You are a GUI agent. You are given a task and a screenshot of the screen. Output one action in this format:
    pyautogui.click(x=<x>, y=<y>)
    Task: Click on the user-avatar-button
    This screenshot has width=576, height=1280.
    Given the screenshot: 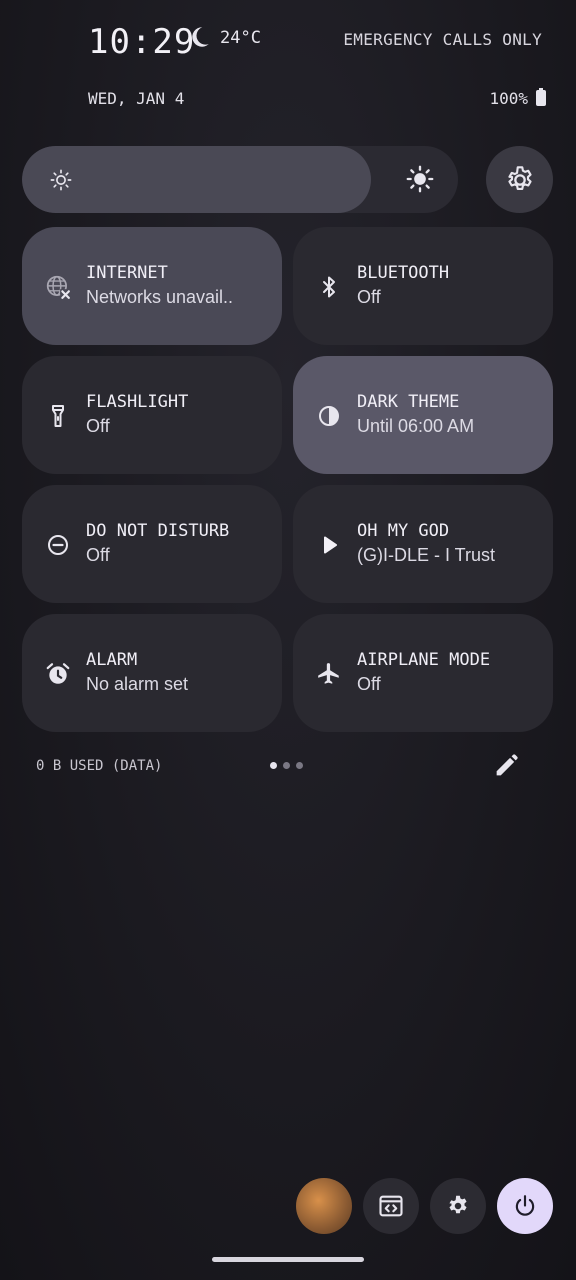 What is the action you would take?
    pyautogui.click(x=324, y=1206)
    